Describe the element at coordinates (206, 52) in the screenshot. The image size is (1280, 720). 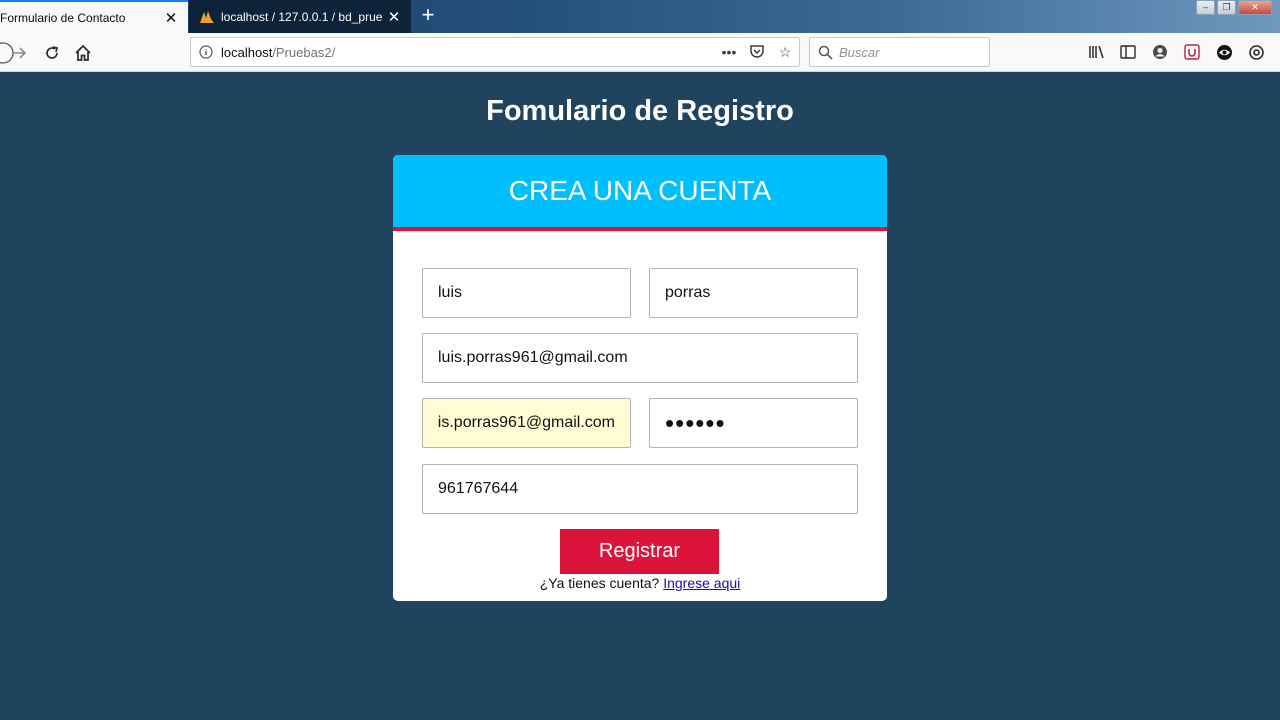
I see `site-info-icon` at that location.